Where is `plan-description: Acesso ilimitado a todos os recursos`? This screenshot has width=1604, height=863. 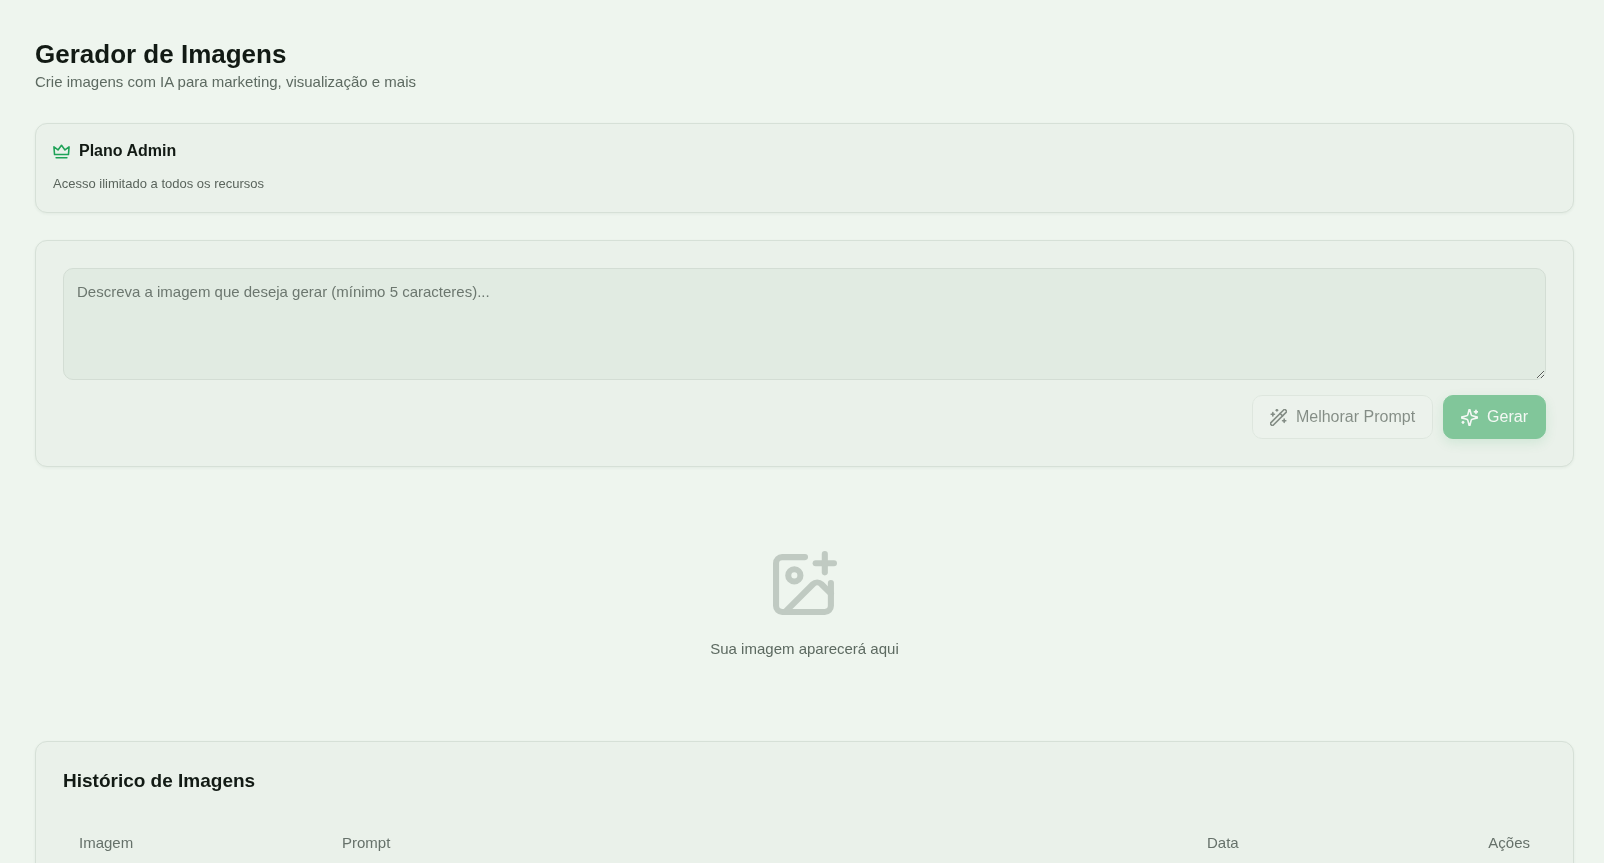 plan-description: Acesso ilimitado a todos os recursos is located at coordinates (159, 184).